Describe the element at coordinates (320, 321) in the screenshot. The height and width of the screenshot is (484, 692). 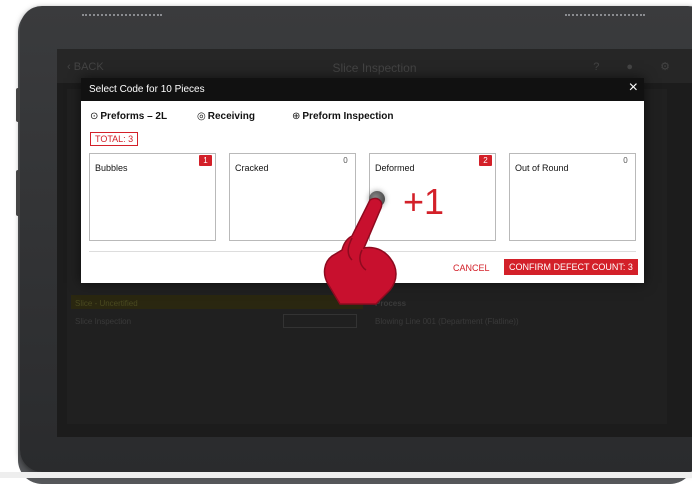
I see `background-input` at that location.